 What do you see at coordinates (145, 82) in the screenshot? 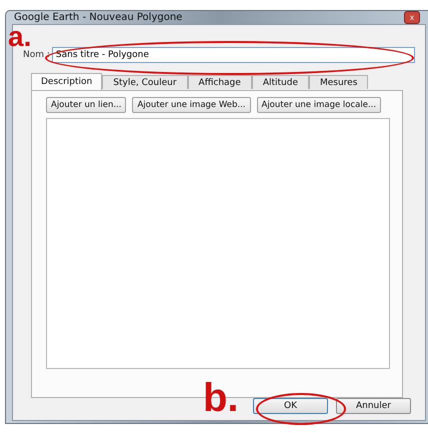
I see `tab: Style, Couleur` at bounding box center [145, 82].